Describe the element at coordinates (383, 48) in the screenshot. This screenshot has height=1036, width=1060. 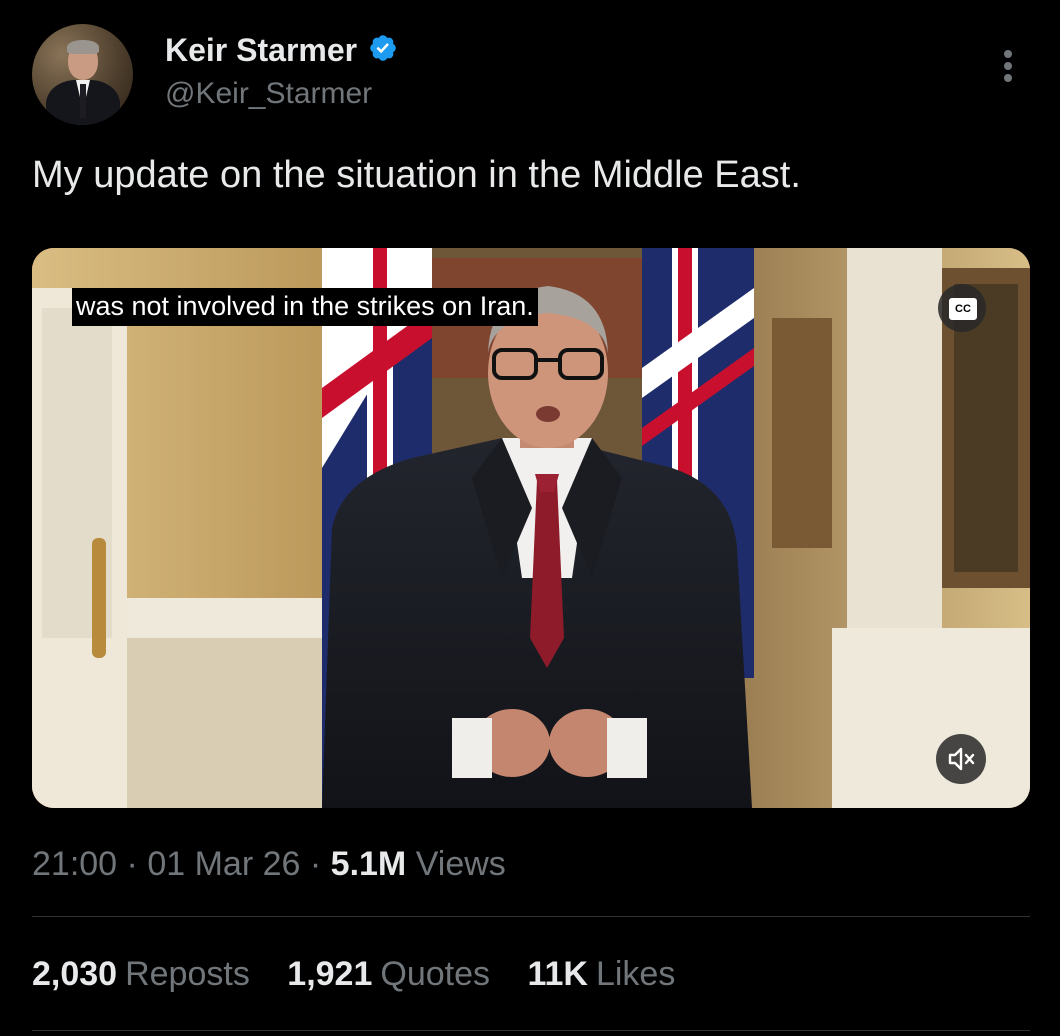
I see `verified-badge-icon` at that location.